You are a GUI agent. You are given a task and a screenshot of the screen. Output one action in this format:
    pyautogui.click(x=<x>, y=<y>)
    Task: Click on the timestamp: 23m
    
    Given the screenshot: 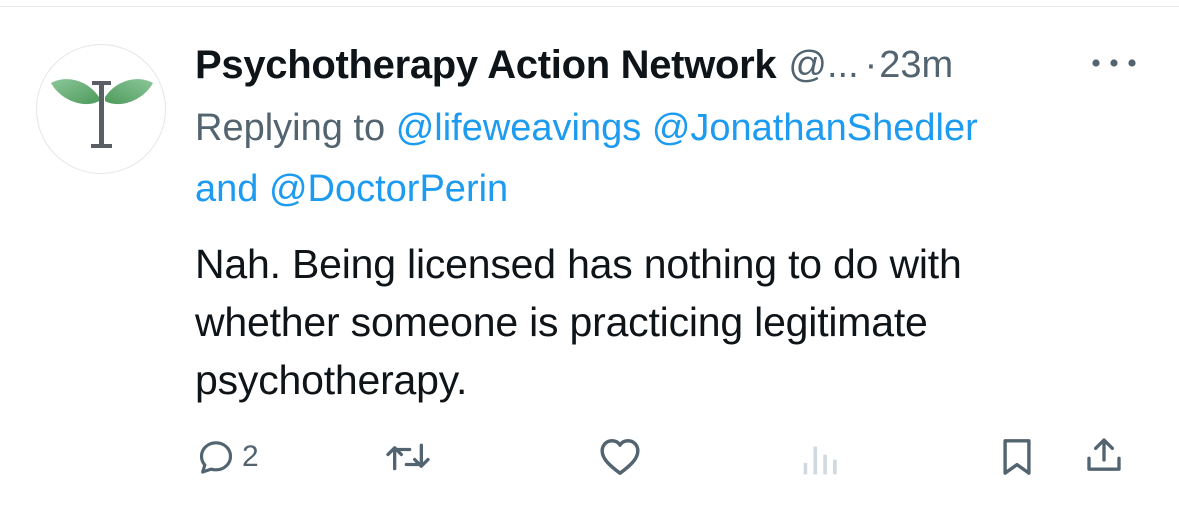 What is the action you would take?
    pyautogui.click(x=916, y=65)
    